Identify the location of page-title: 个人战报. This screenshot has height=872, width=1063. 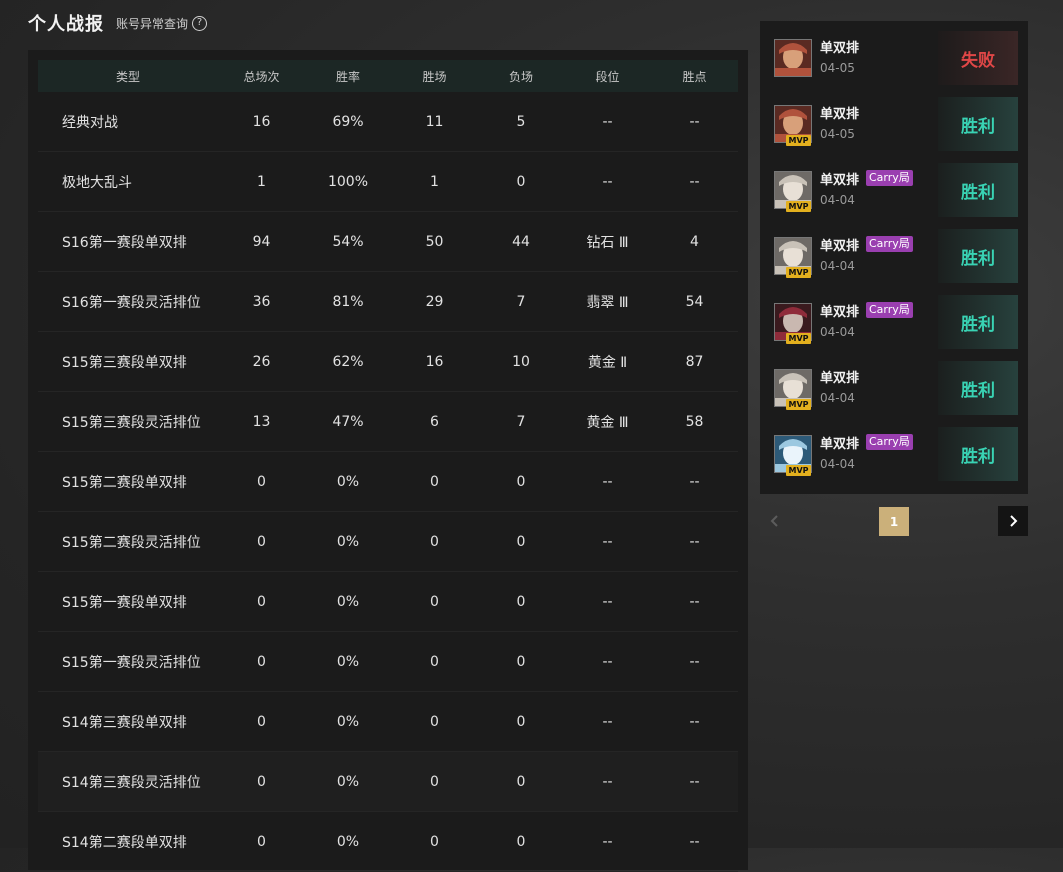
(66, 24).